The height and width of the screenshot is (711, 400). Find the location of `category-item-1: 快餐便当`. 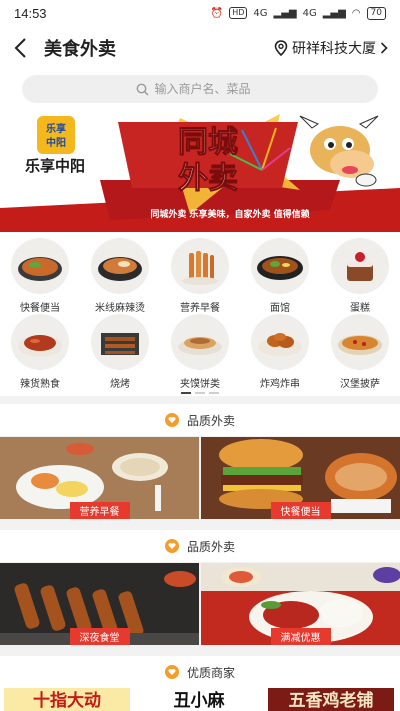

category-item-1: 快餐便当 is located at coordinates (40, 276).